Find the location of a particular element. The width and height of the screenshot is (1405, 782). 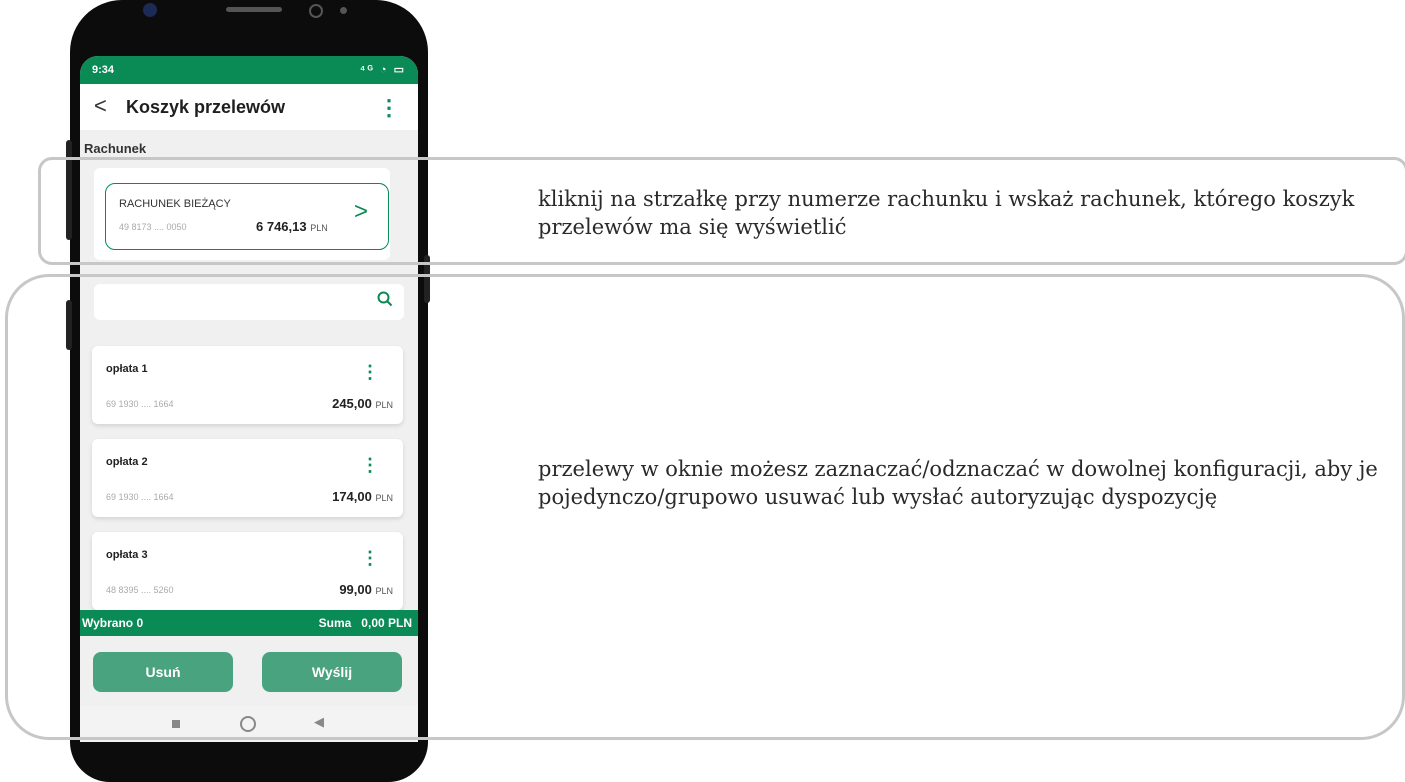

page-title: Koszyk przelewów is located at coordinates (206, 107).